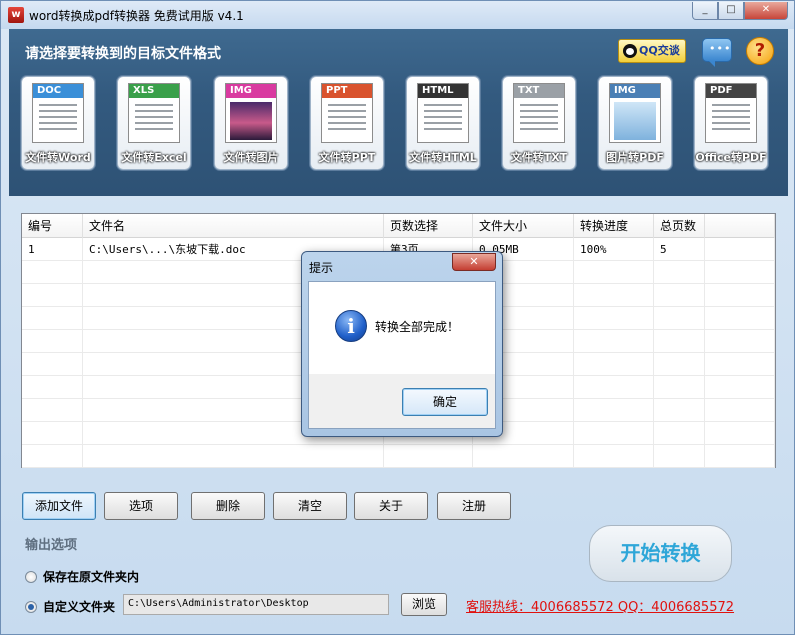  I want to click on table-cell: 5, so click(679, 249).